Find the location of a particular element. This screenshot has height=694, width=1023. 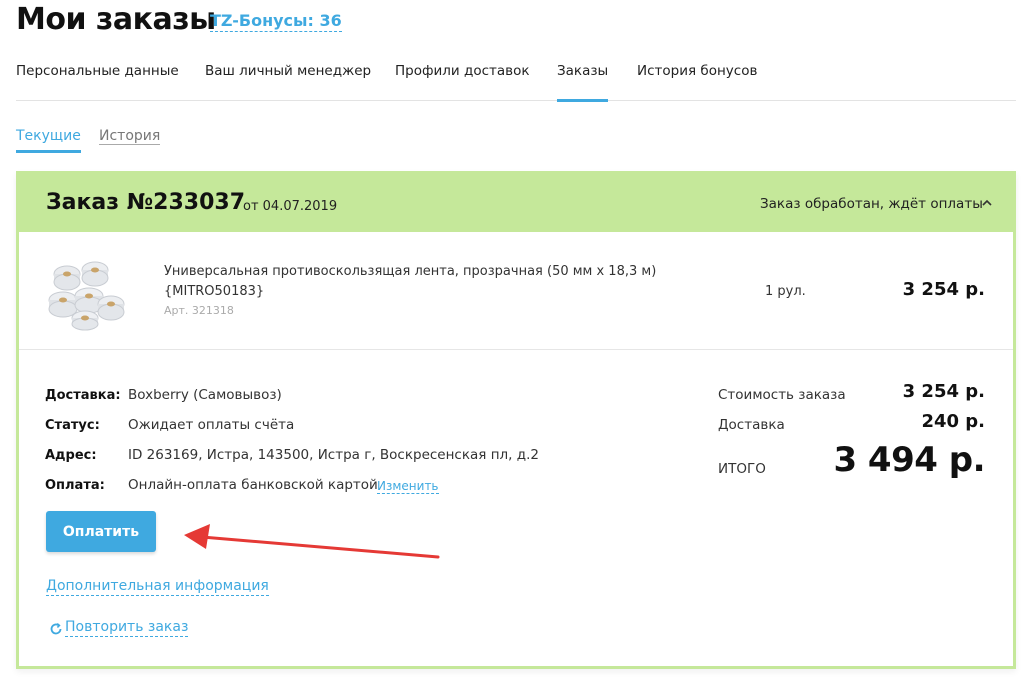

order-date: от 04.07.2019 is located at coordinates (290, 206).